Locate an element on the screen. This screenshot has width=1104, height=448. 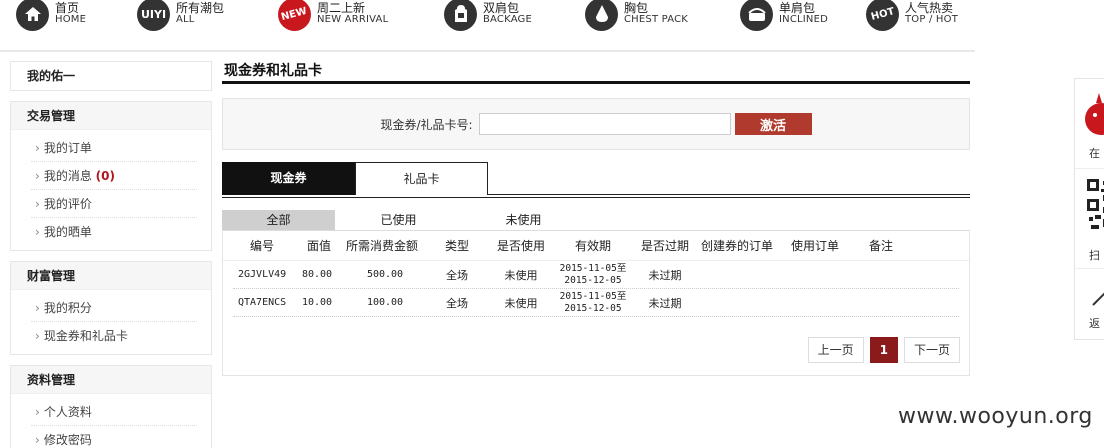
sidebar-item-label: 我的消息 is located at coordinates (67, 176).